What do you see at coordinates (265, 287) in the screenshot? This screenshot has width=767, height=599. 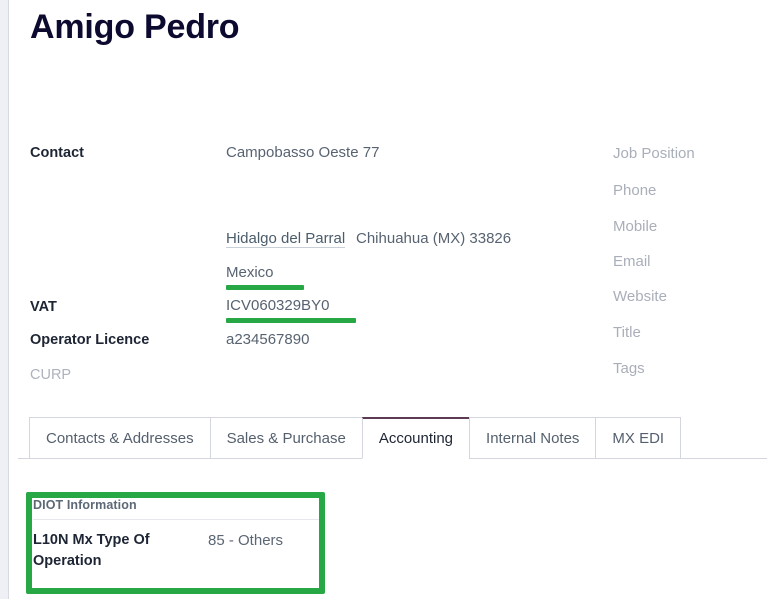 I see `highlight-underline-country` at bounding box center [265, 287].